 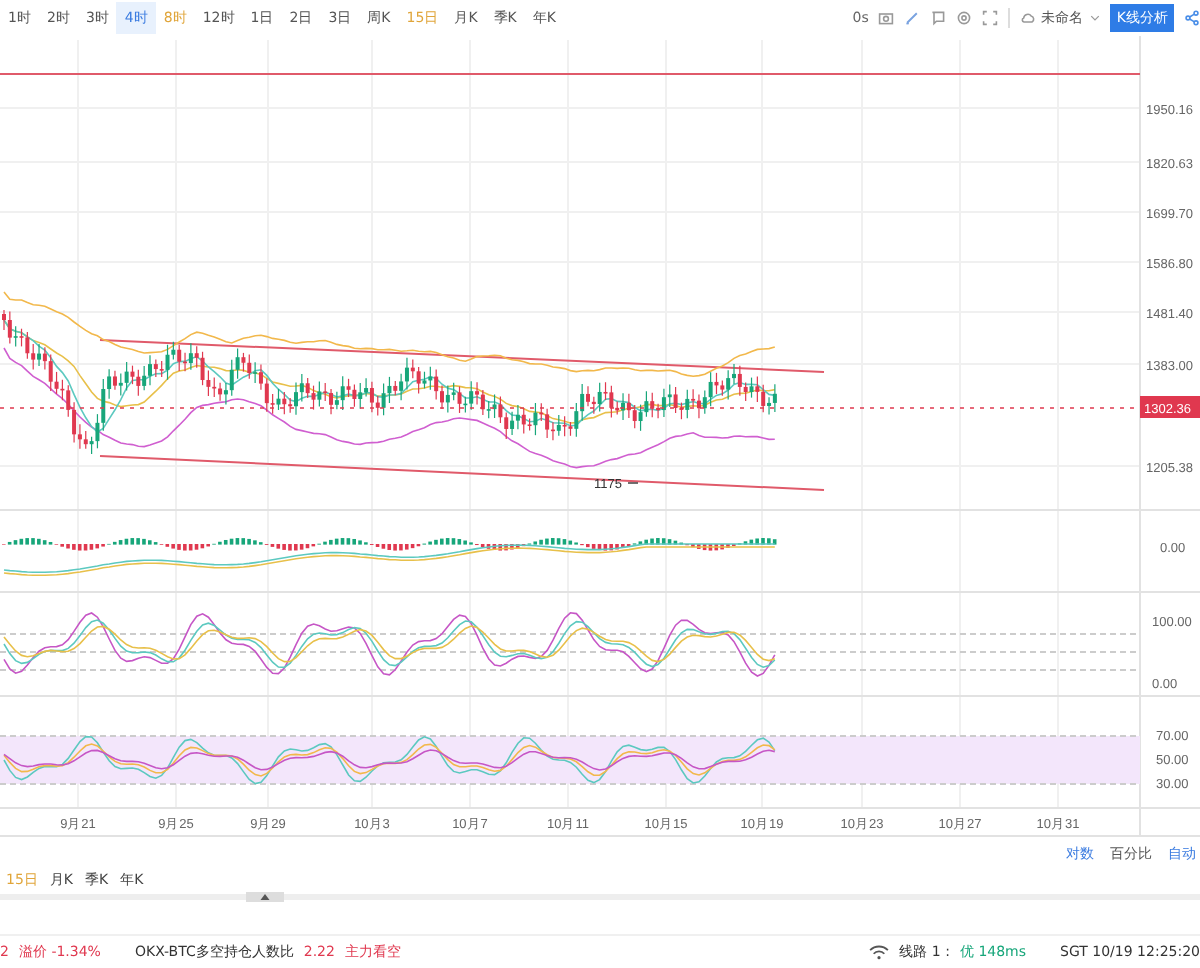 What do you see at coordinates (878, 952) in the screenshot?
I see `wifi-icon` at bounding box center [878, 952].